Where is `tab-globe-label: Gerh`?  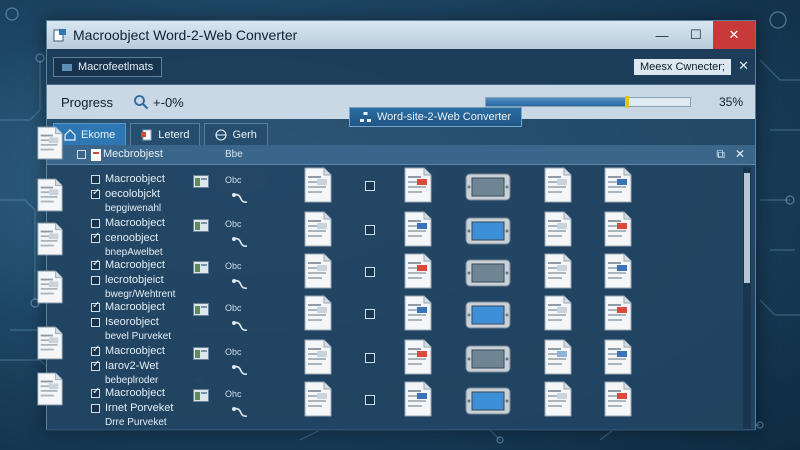
tab-globe-label: Gerh is located at coordinates (244, 134).